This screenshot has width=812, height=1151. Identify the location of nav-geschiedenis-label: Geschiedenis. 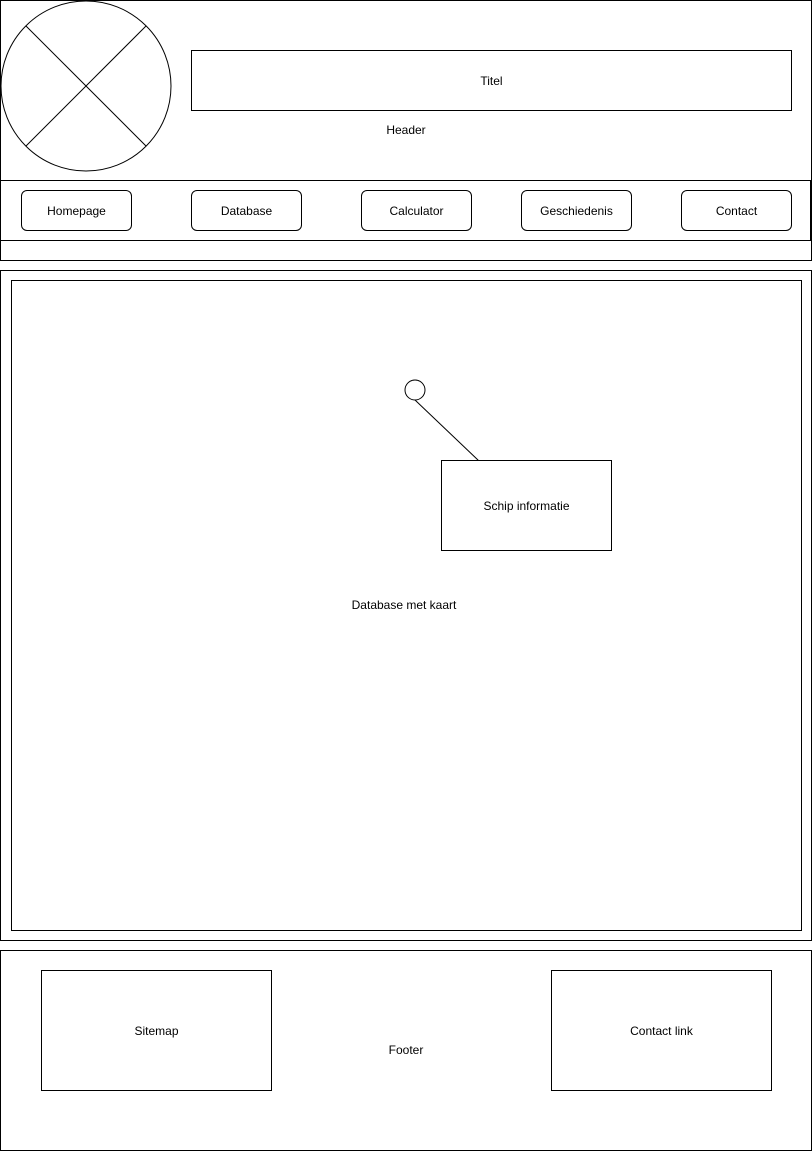
(576, 210).